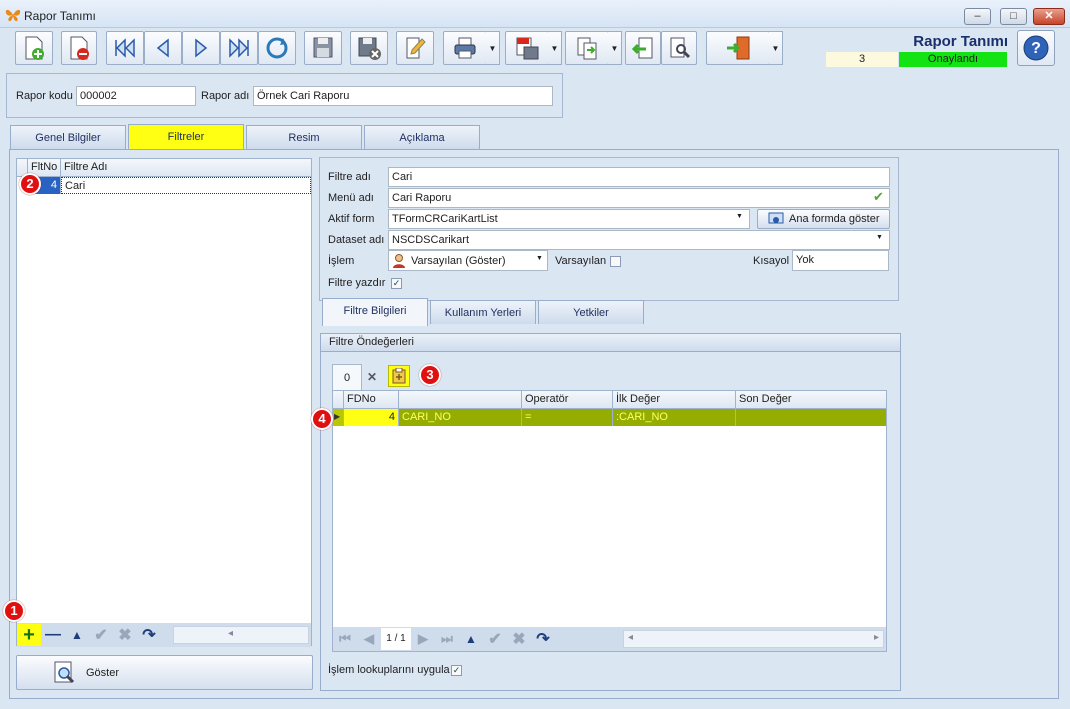 This screenshot has height=709, width=1070. I want to click on report-code-label: Rapor kodu, so click(44, 96).